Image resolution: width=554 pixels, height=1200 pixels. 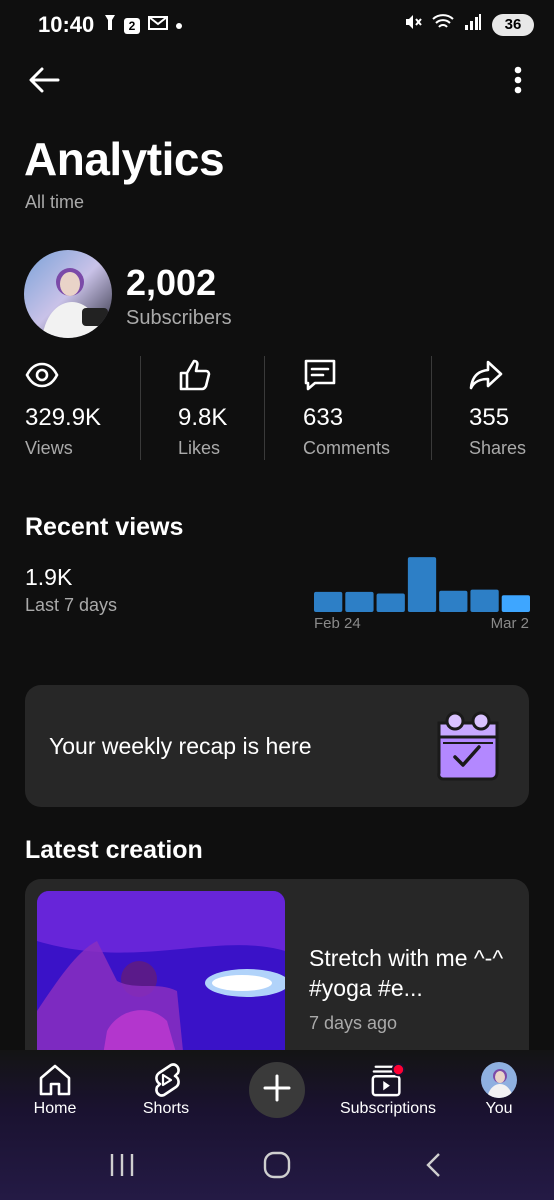 I want to click on bottom-navigation: Home Shorts Subscriptions You, so click(x=277, y=1125).